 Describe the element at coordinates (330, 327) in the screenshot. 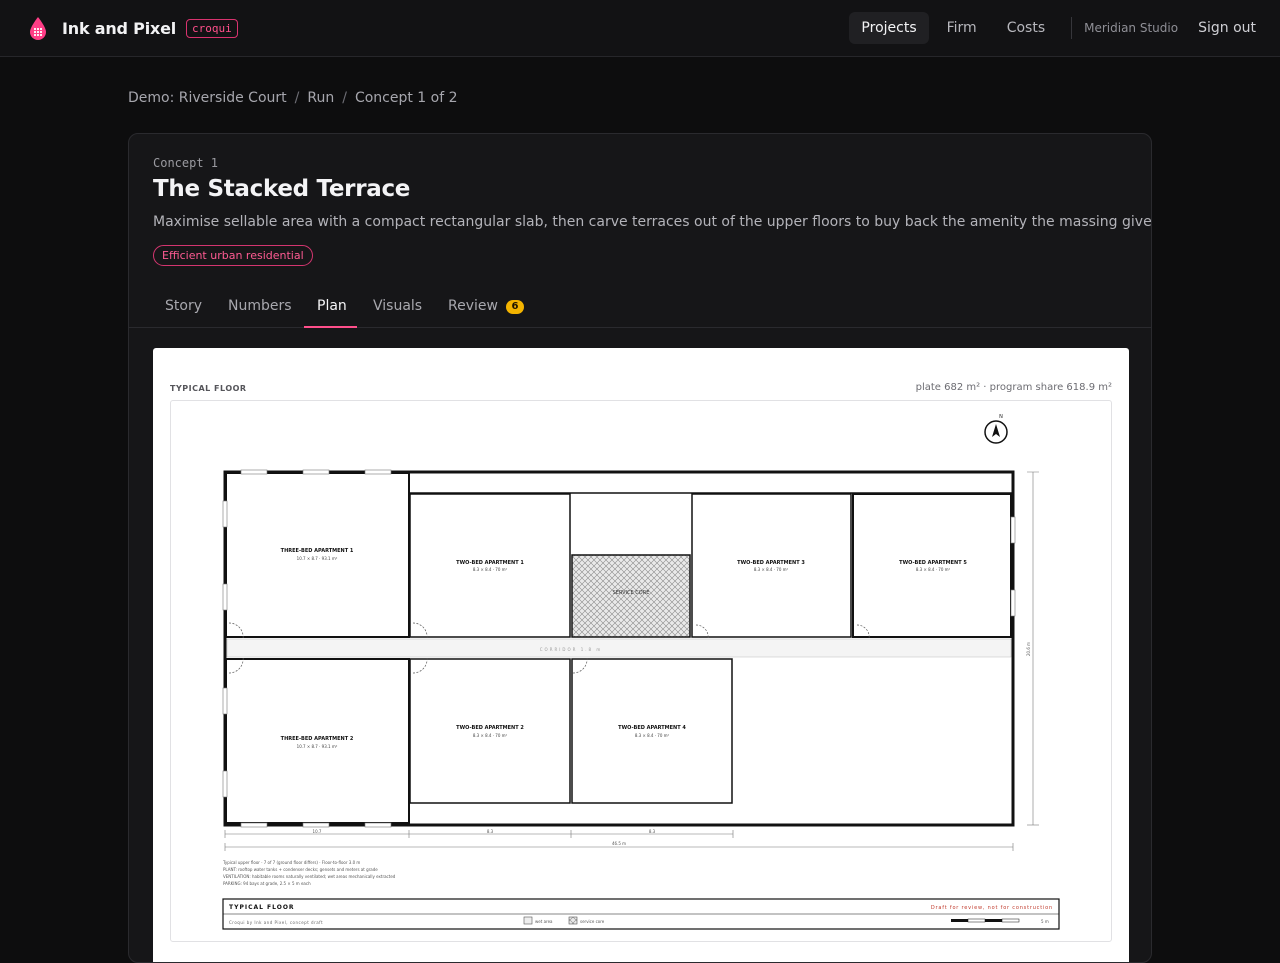

I see `active-tab-indicator` at that location.